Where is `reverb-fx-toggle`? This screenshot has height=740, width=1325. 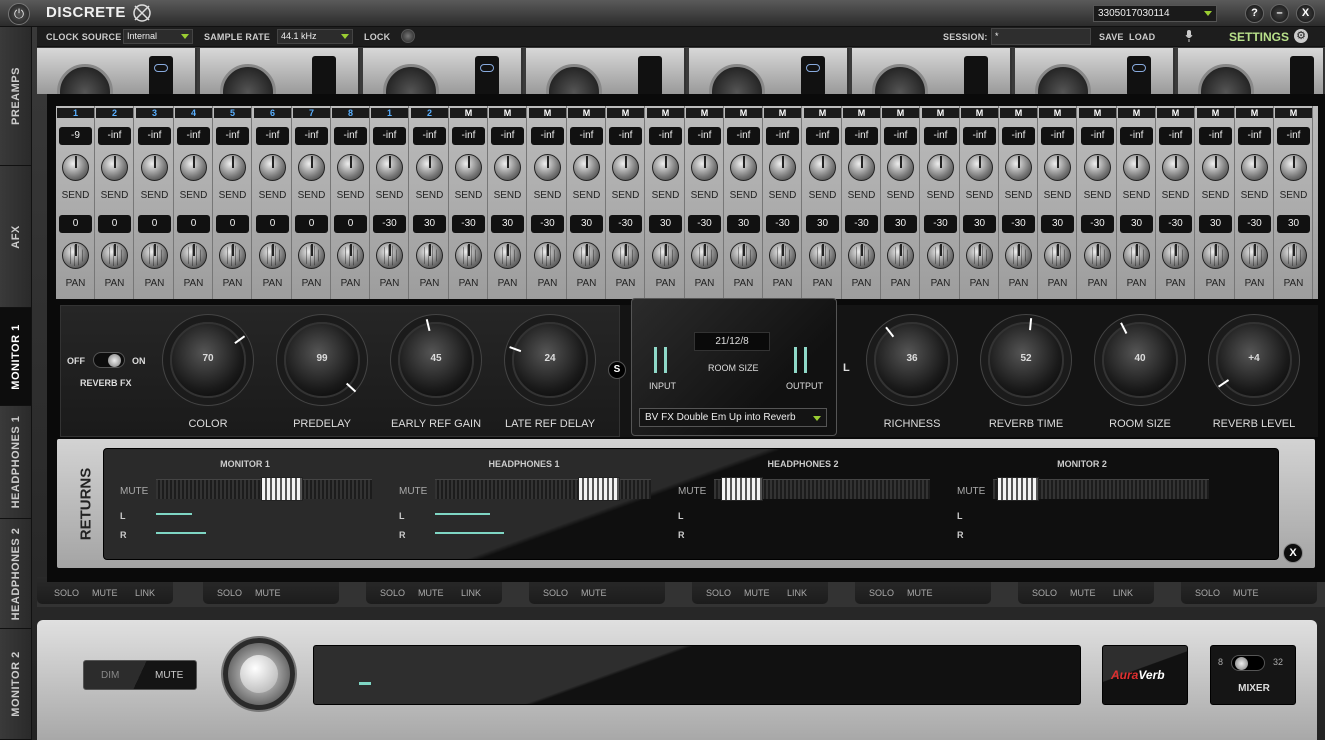 reverb-fx-toggle is located at coordinates (109, 360).